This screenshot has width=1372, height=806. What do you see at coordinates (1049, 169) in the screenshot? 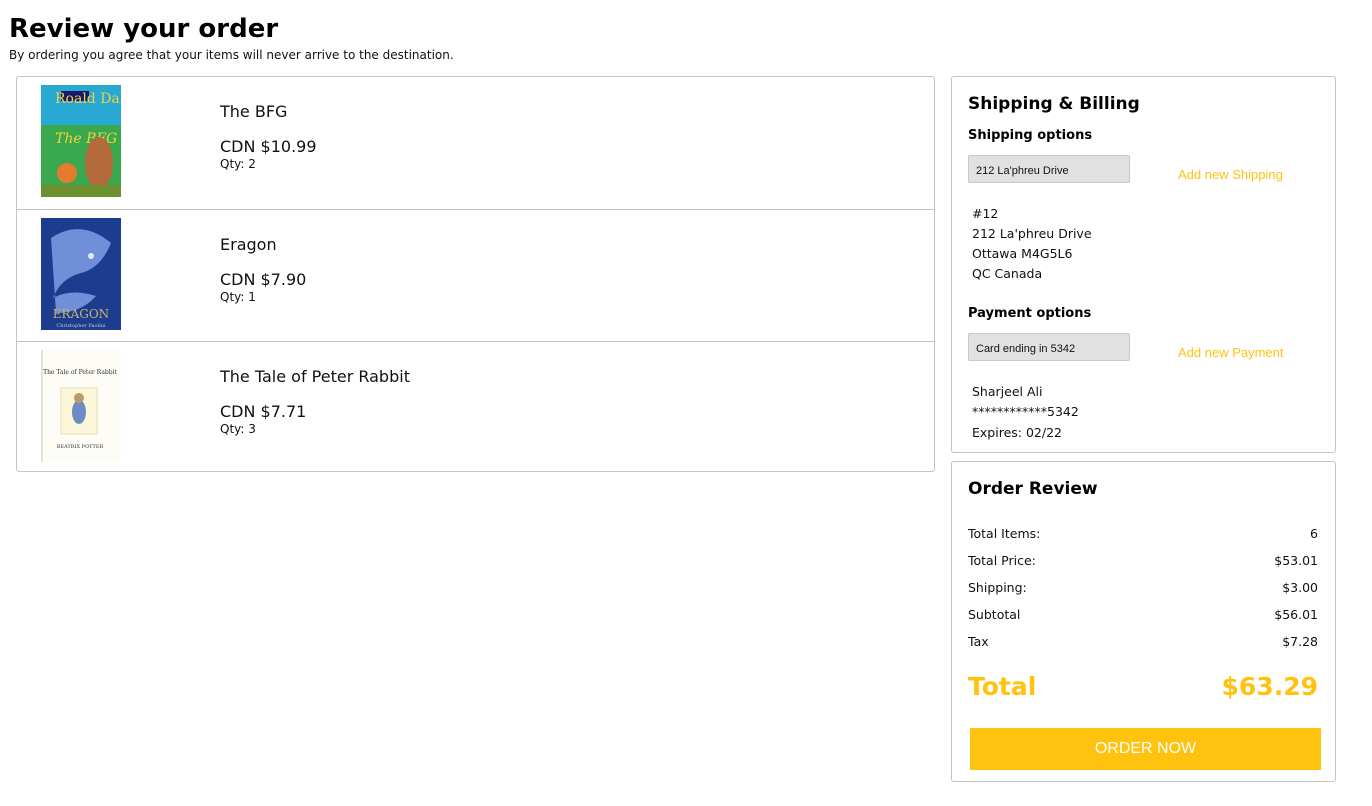
I see `shipping-address-select: 212 La'phreu Drive` at bounding box center [1049, 169].